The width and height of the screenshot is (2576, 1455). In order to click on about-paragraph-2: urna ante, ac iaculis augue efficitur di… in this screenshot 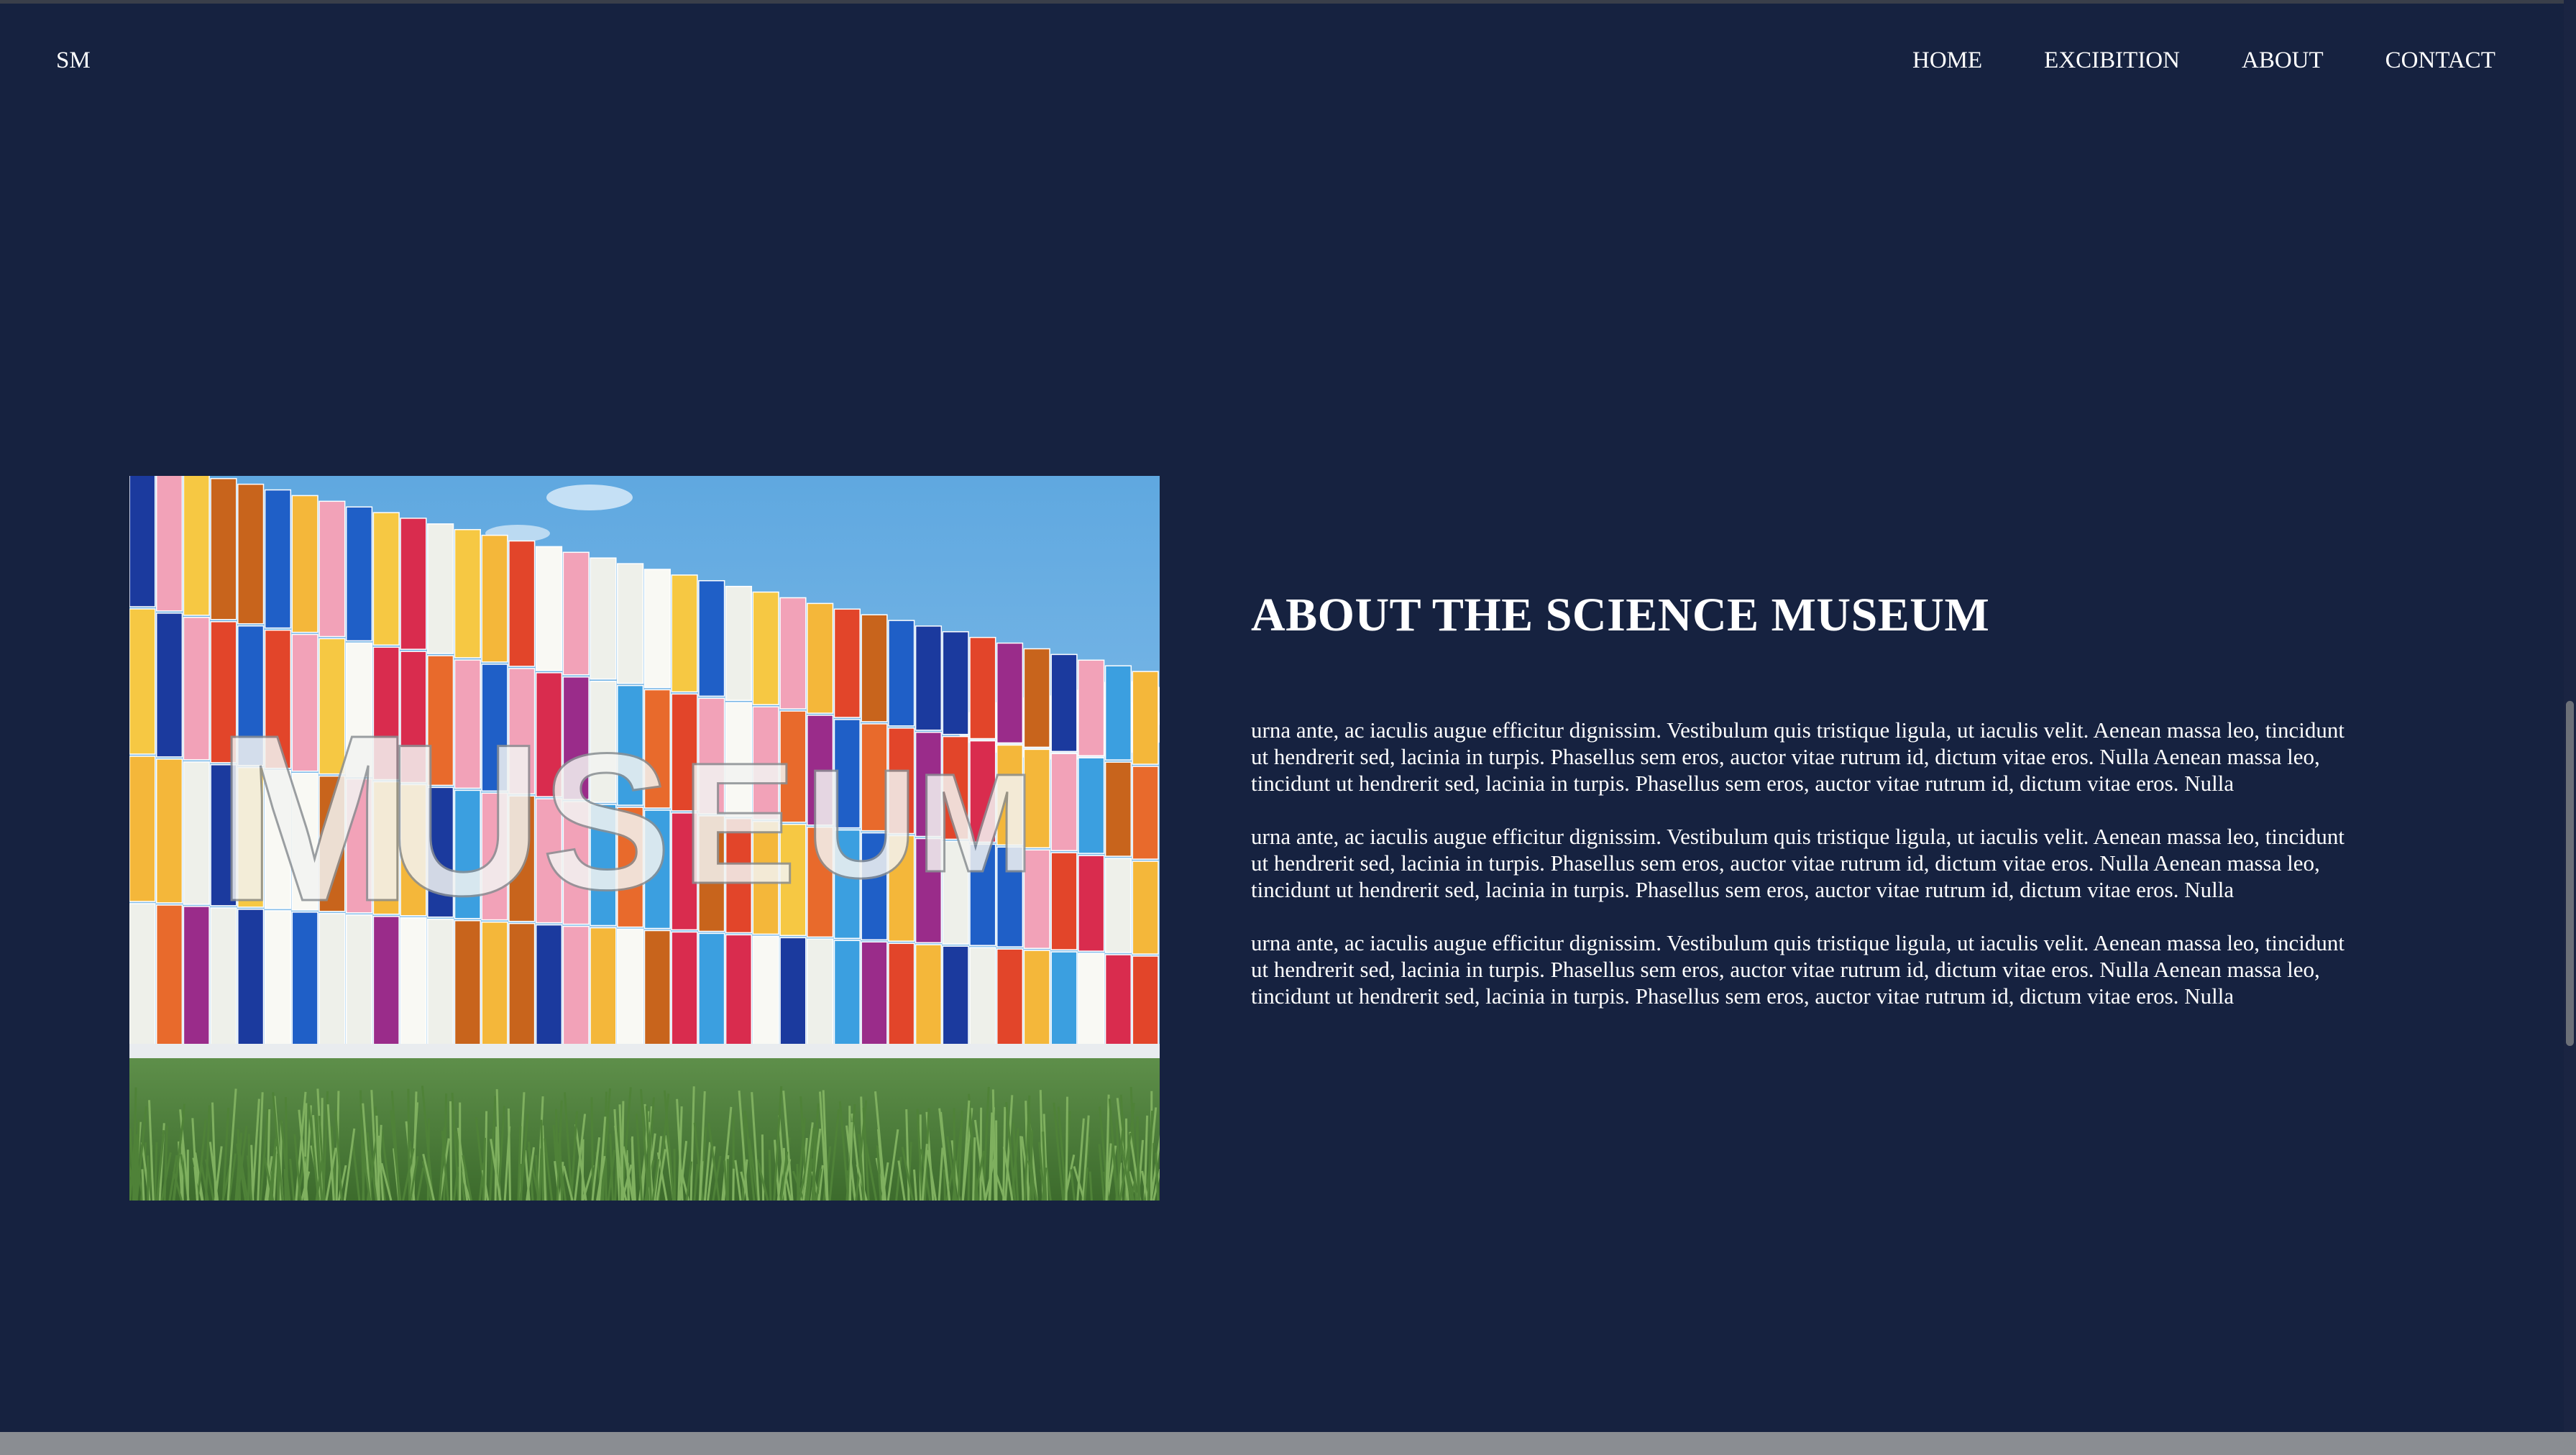, I will do `click(1797, 862)`.